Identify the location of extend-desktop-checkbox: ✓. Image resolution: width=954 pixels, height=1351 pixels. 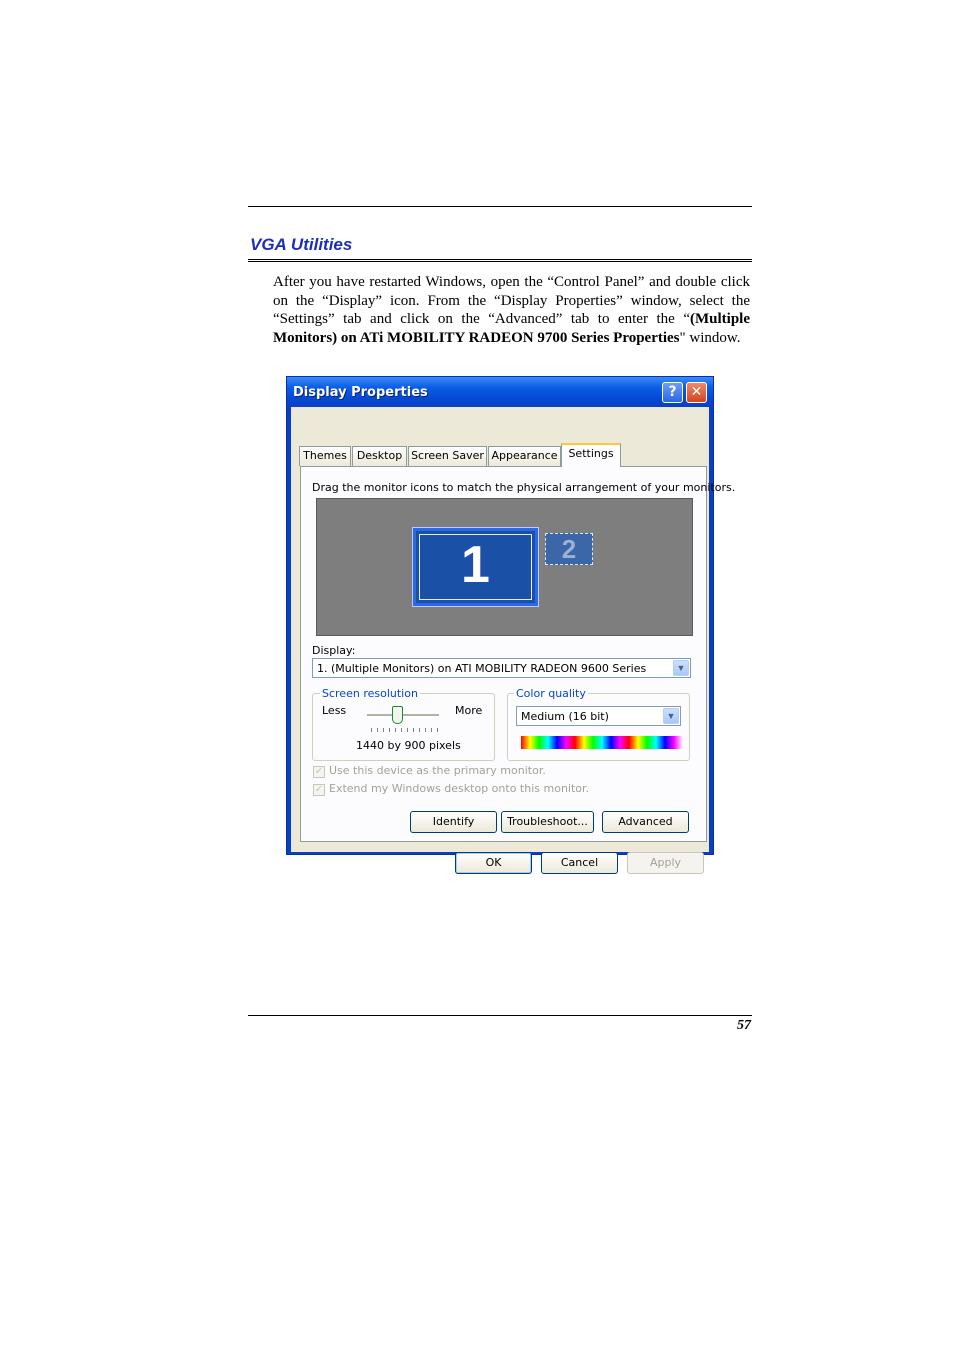
(319, 790).